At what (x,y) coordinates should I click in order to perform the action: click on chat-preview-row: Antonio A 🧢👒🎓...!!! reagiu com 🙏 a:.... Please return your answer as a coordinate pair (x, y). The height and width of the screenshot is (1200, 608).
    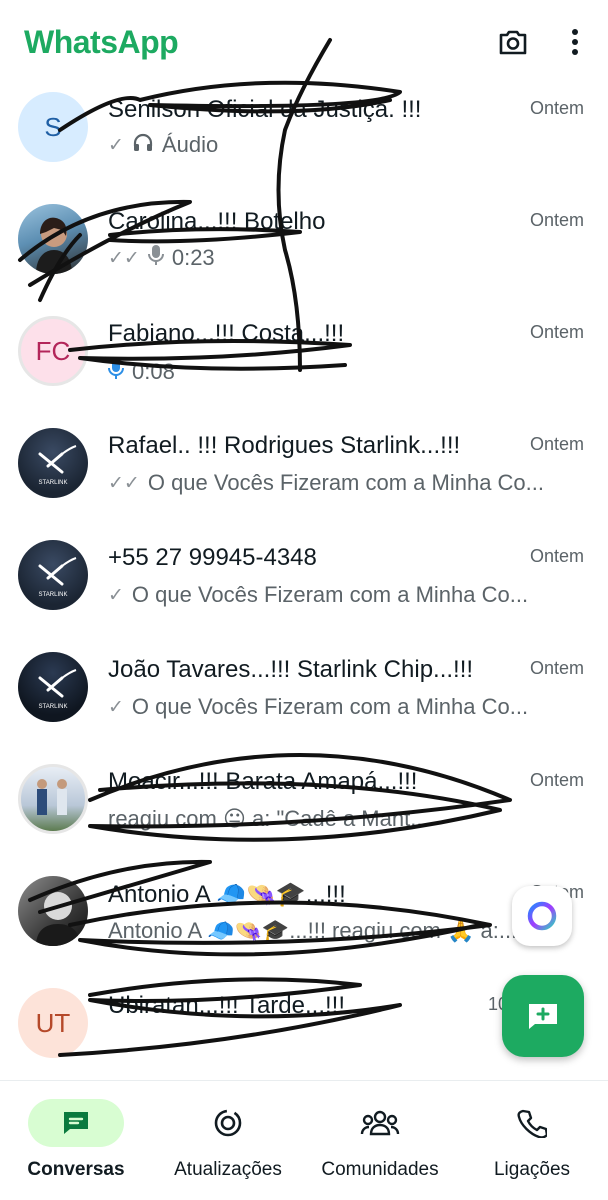
    Looking at the image, I should click on (312, 931).